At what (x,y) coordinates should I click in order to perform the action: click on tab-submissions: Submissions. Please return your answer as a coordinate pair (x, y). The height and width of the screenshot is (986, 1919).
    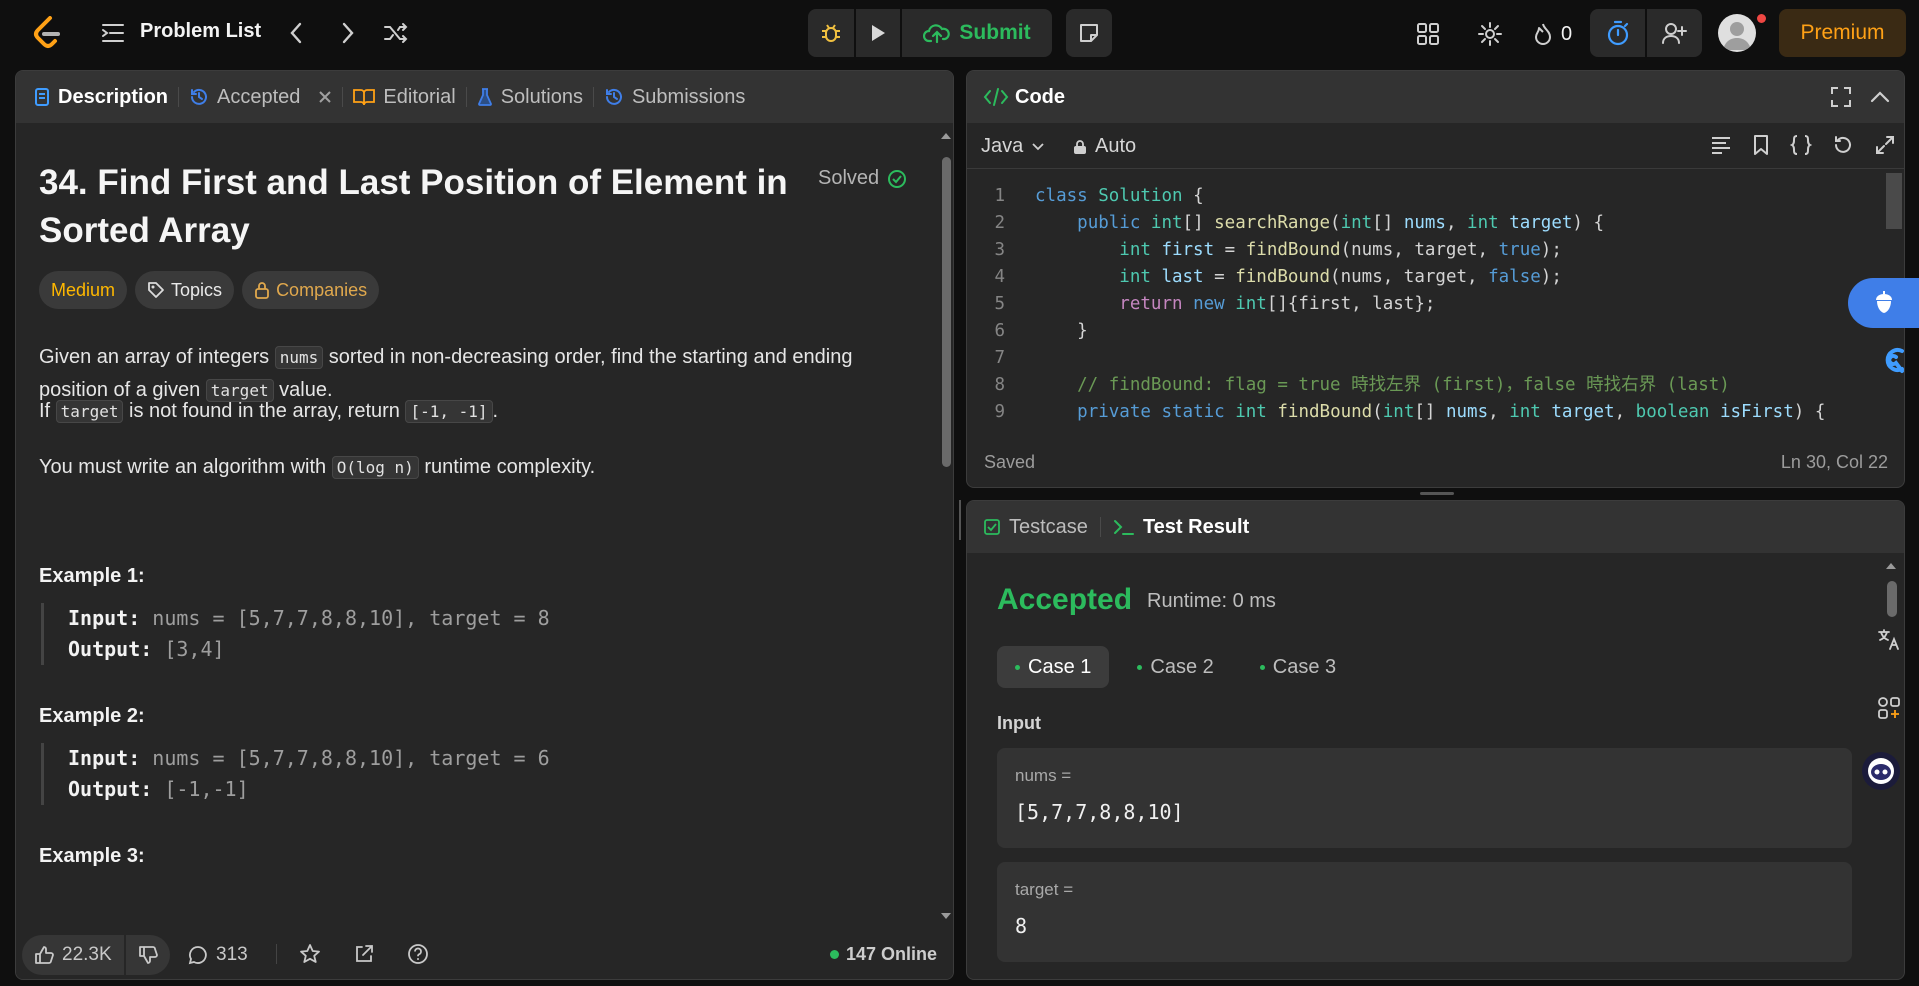
    Looking at the image, I should click on (674, 97).